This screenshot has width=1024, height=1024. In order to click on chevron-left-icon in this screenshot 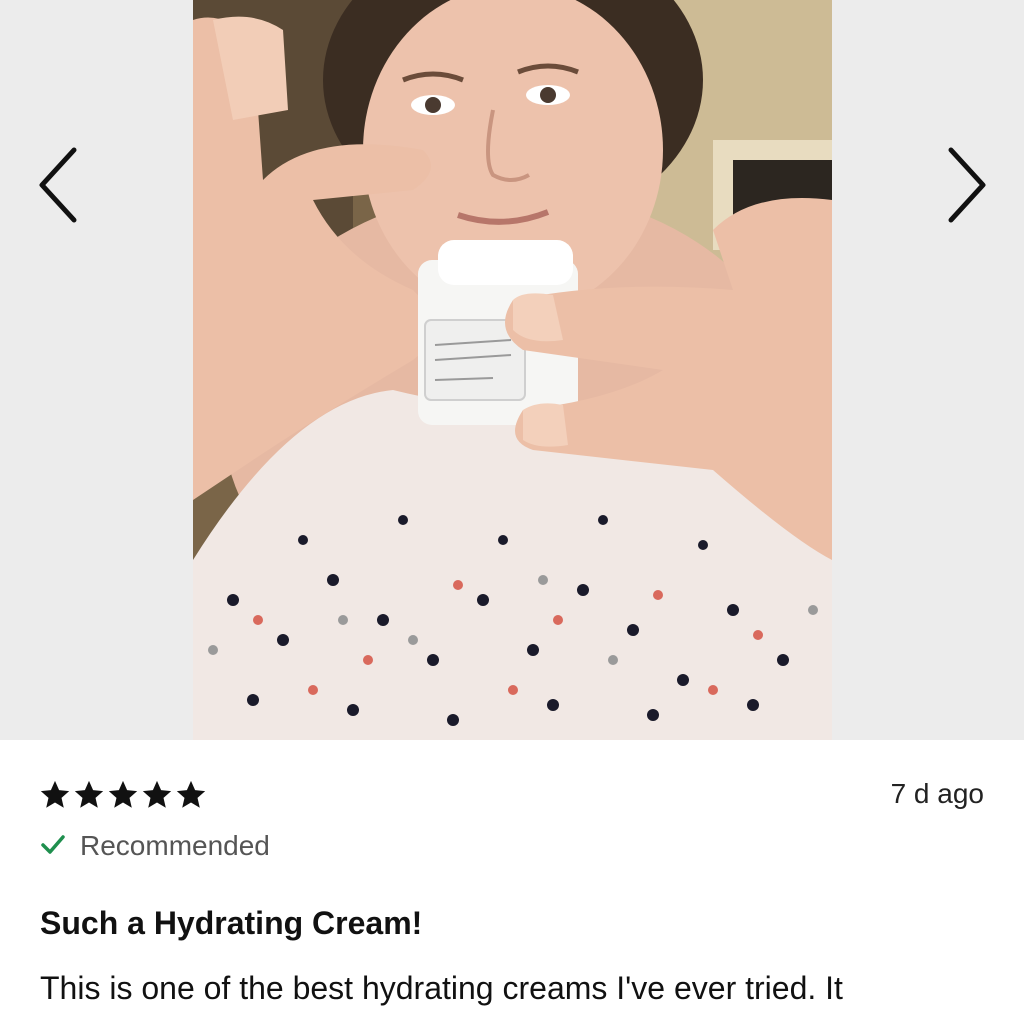, I will do `click(60, 185)`.